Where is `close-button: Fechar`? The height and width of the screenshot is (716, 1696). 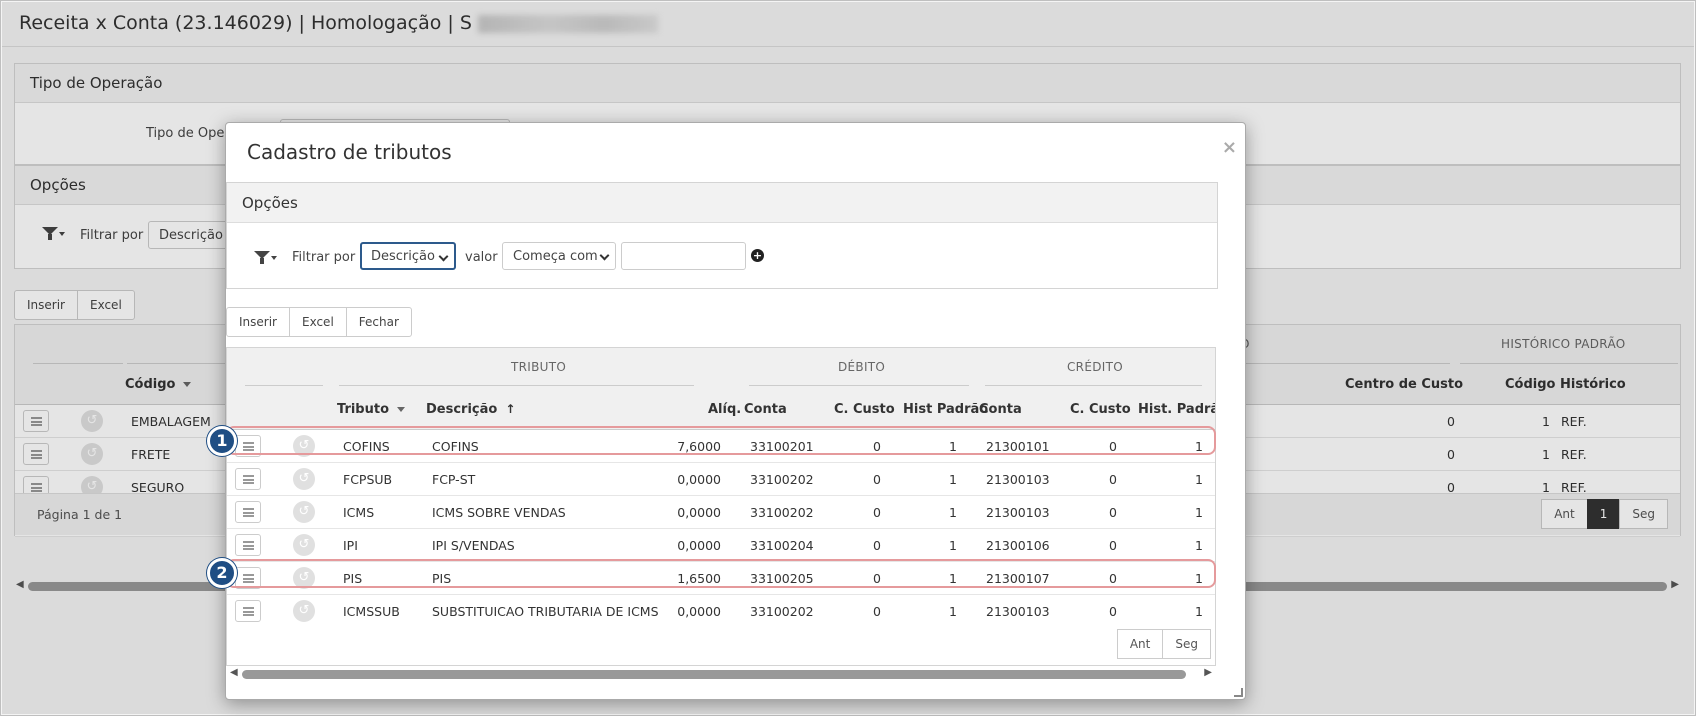 close-button: Fechar is located at coordinates (378, 322).